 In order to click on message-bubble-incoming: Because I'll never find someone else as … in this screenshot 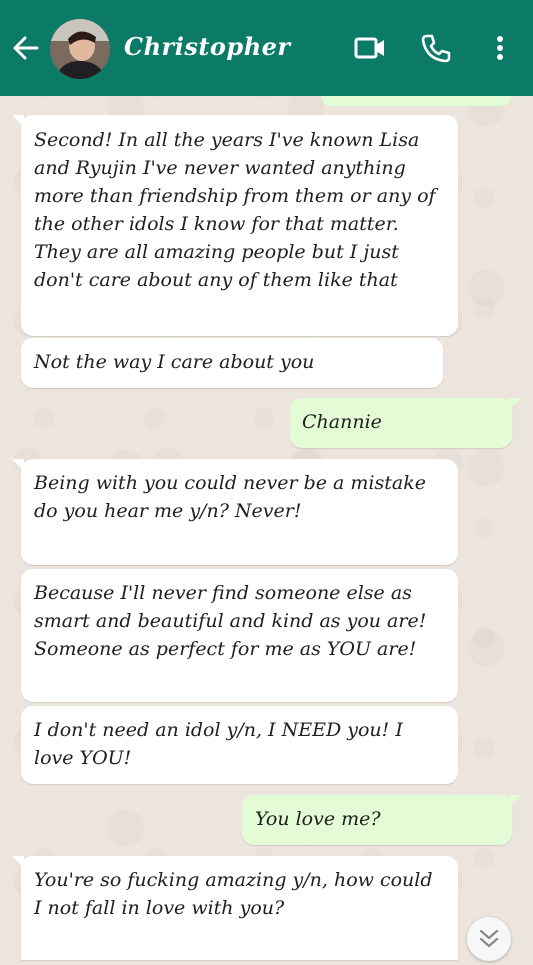, I will do `click(239, 635)`.